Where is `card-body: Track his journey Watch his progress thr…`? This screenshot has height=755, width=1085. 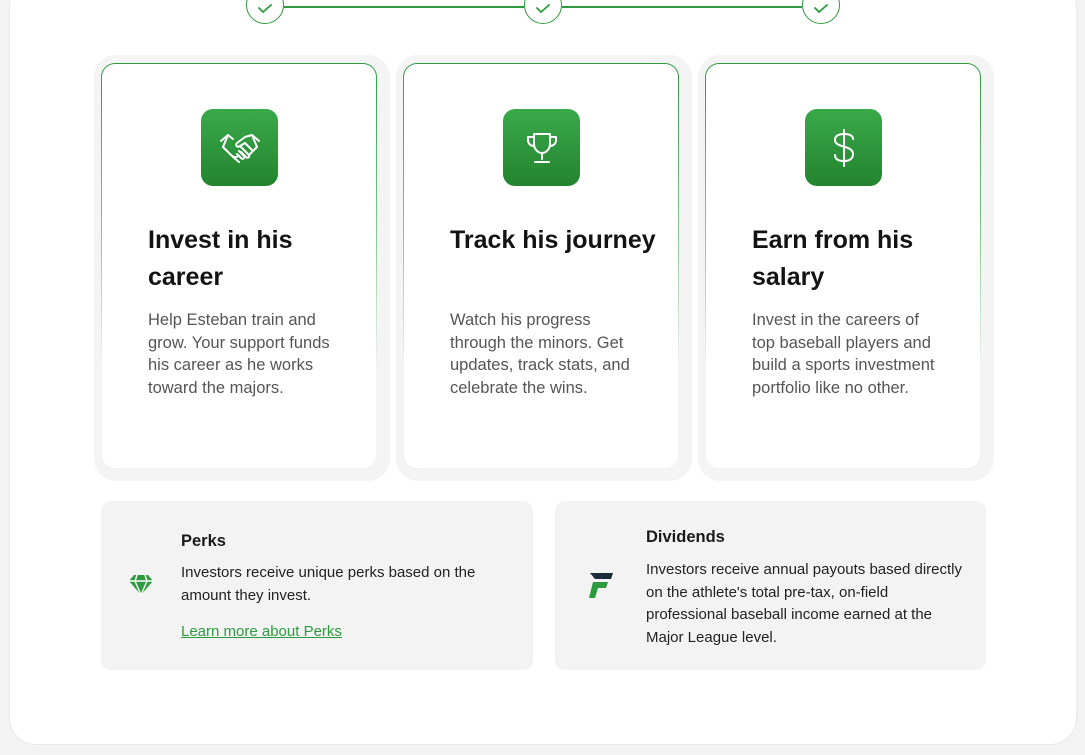
card-body: Track his journey Watch his progress thr… is located at coordinates (541, 266).